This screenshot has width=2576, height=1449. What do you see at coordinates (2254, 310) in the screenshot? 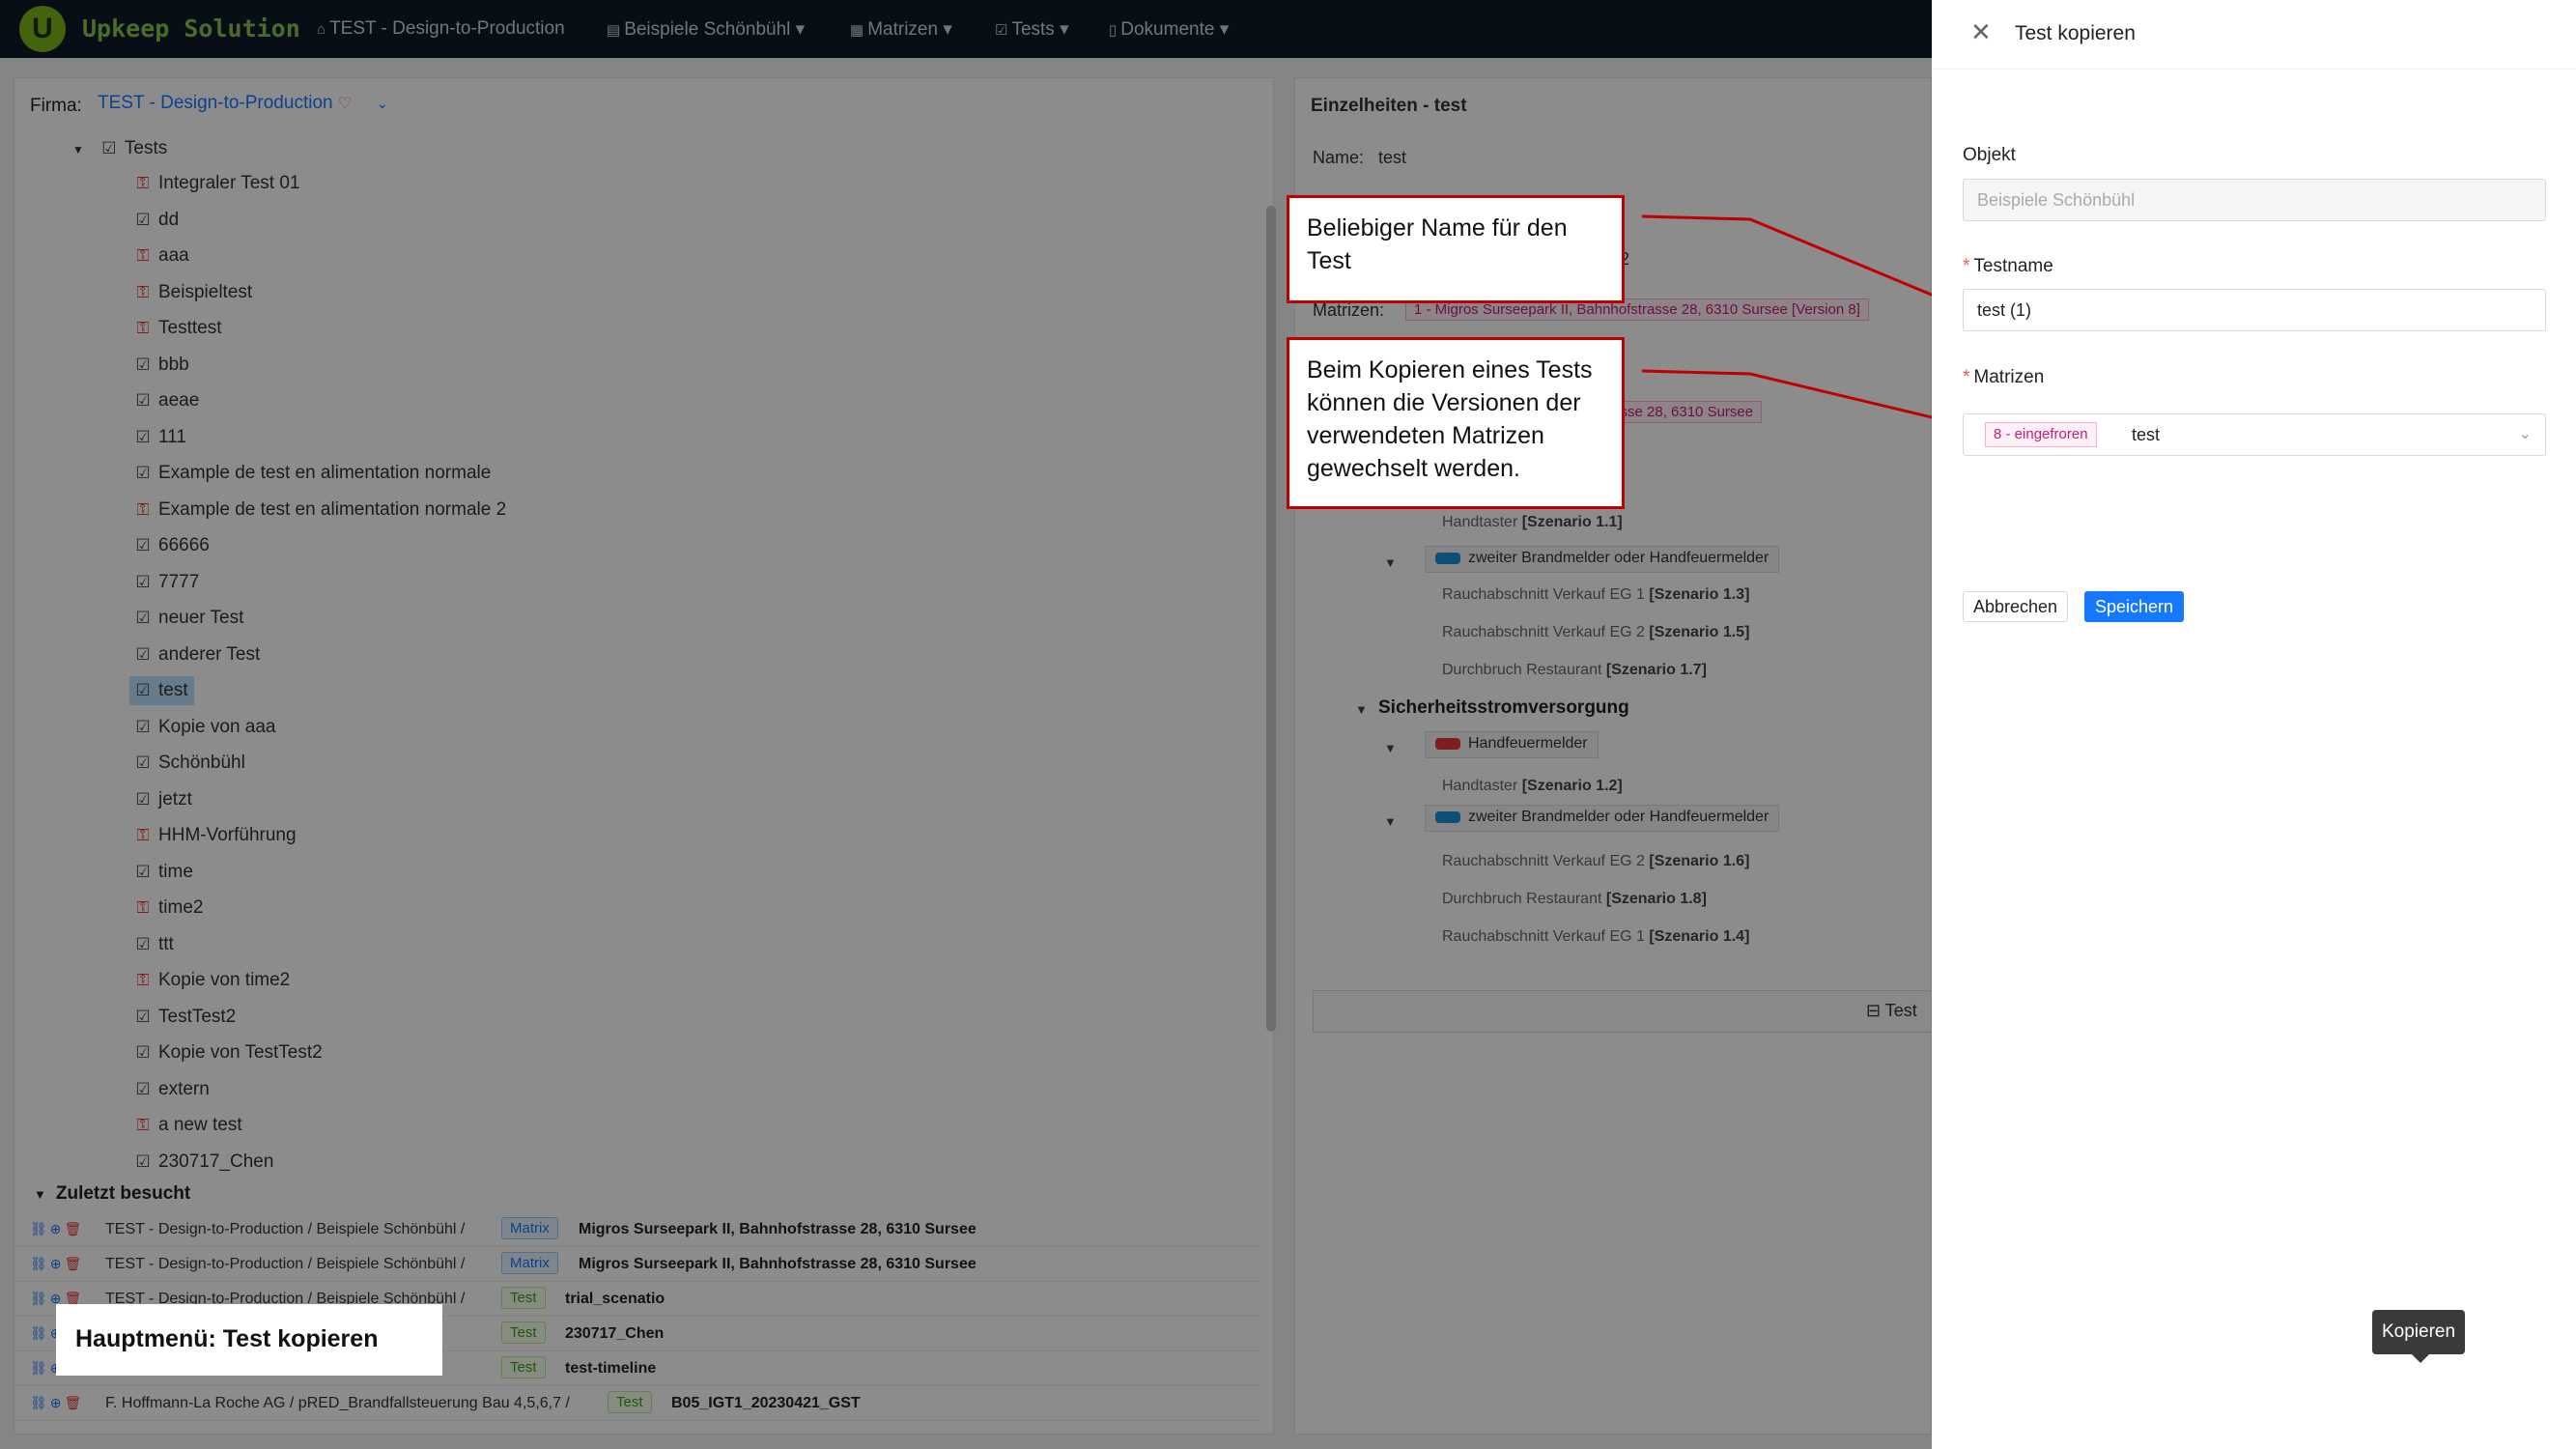
I see `testname-input` at bounding box center [2254, 310].